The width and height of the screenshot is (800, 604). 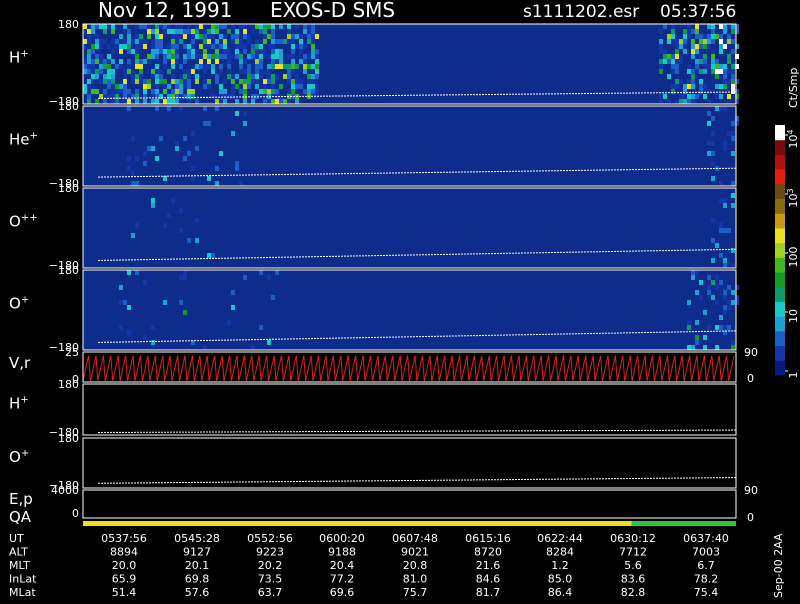 What do you see at coordinates (24, 53) in the screenshot?
I see `panel-label-superscript: +` at bounding box center [24, 53].